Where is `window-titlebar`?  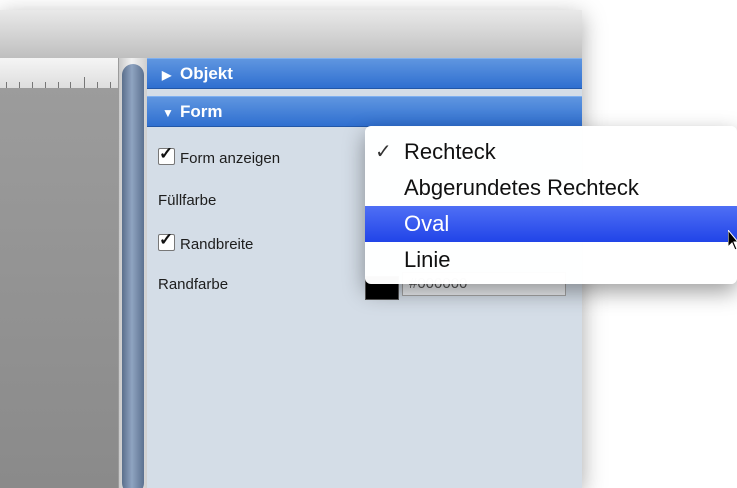
window-titlebar is located at coordinates (291, 34).